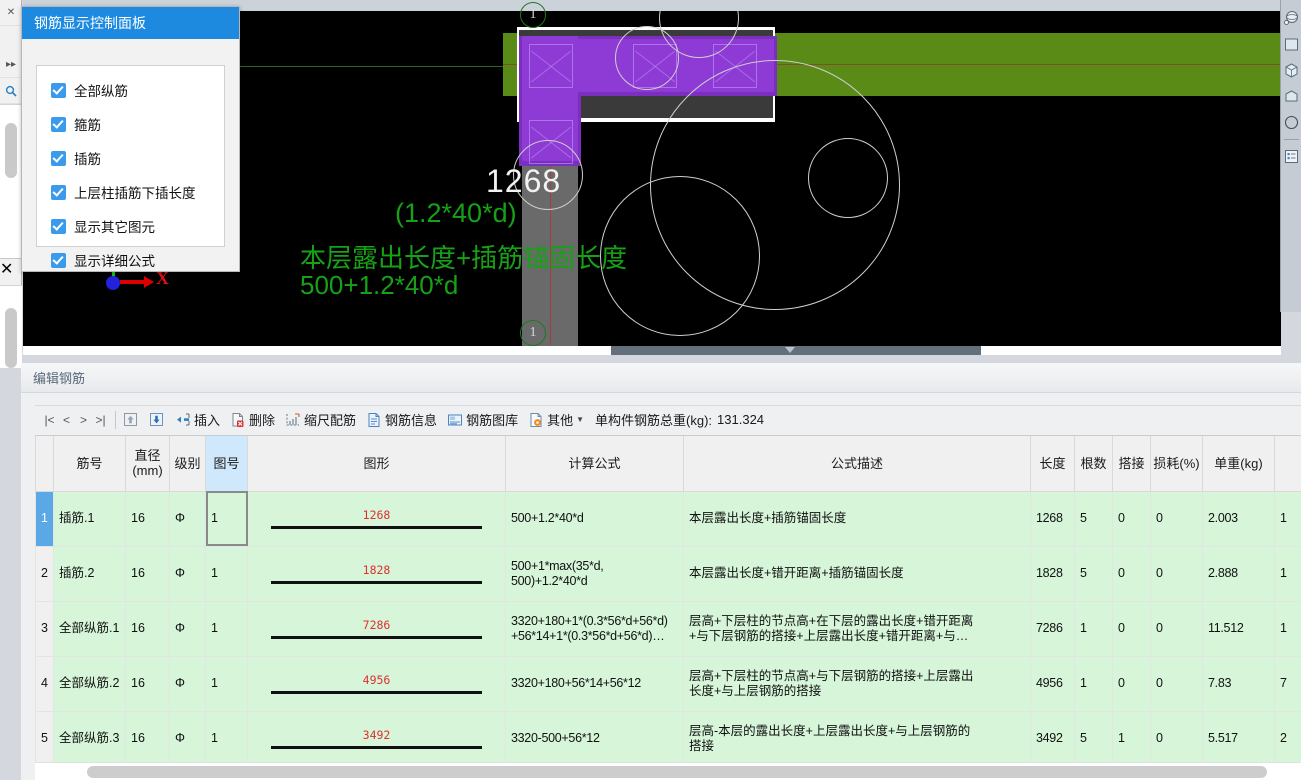 The image size is (1301, 780). What do you see at coordinates (226, 464) in the screenshot?
I see `header-fig-no: 图号` at bounding box center [226, 464].